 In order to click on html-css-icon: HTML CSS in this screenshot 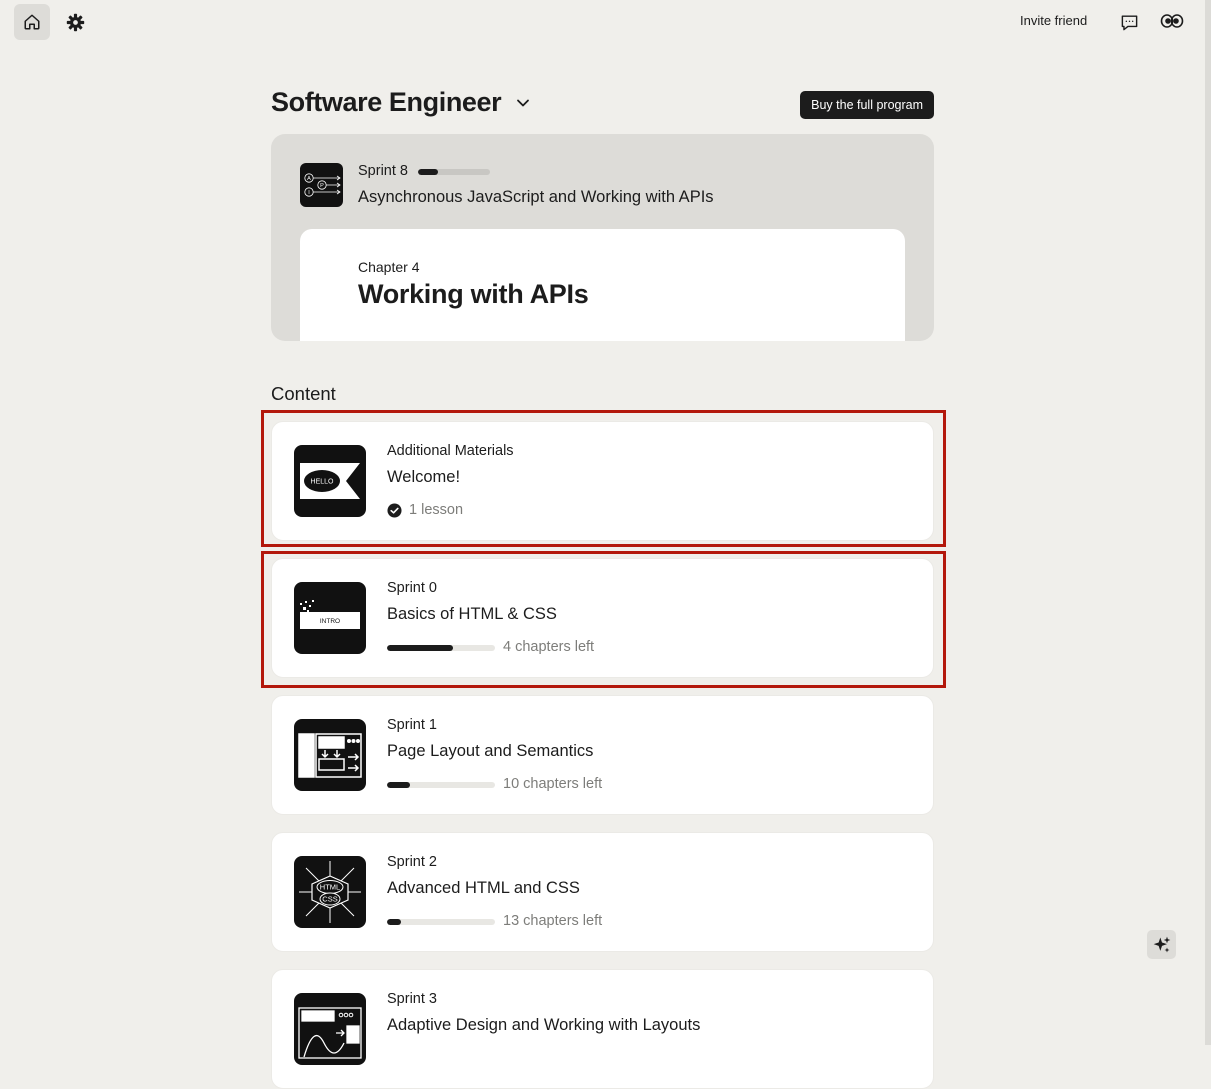, I will do `click(330, 892)`.